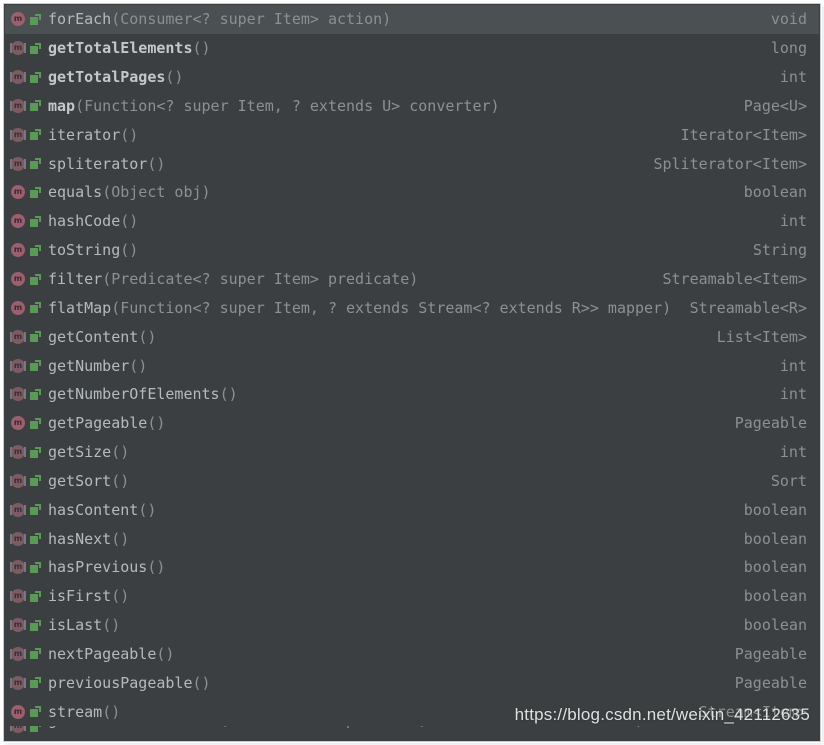 This screenshot has width=824, height=745. I want to click on completion-item: m getNumber() int, so click(412, 365).